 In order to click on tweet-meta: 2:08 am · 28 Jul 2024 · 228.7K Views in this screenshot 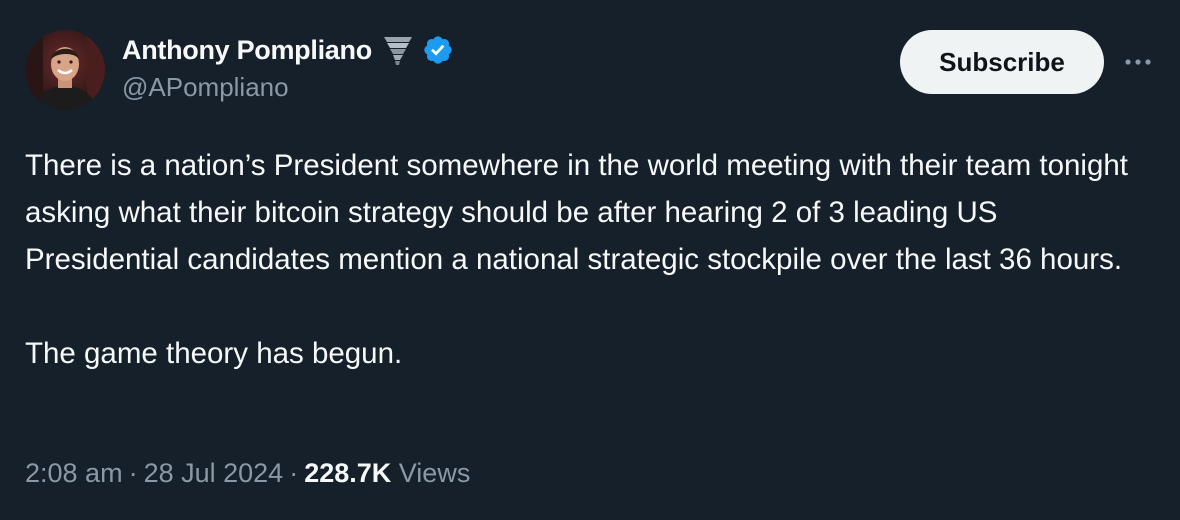, I will do `click(247, 473)`.